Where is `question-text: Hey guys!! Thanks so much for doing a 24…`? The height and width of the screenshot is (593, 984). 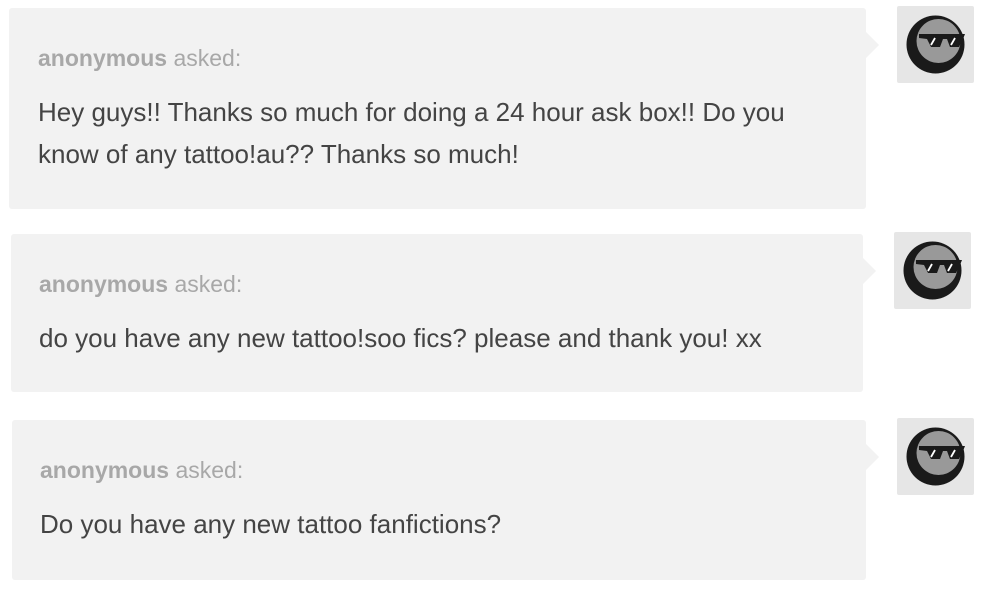 question-text: Hey guys!! Thanks so much for doing a 24… is located at coordinates (411, 133).